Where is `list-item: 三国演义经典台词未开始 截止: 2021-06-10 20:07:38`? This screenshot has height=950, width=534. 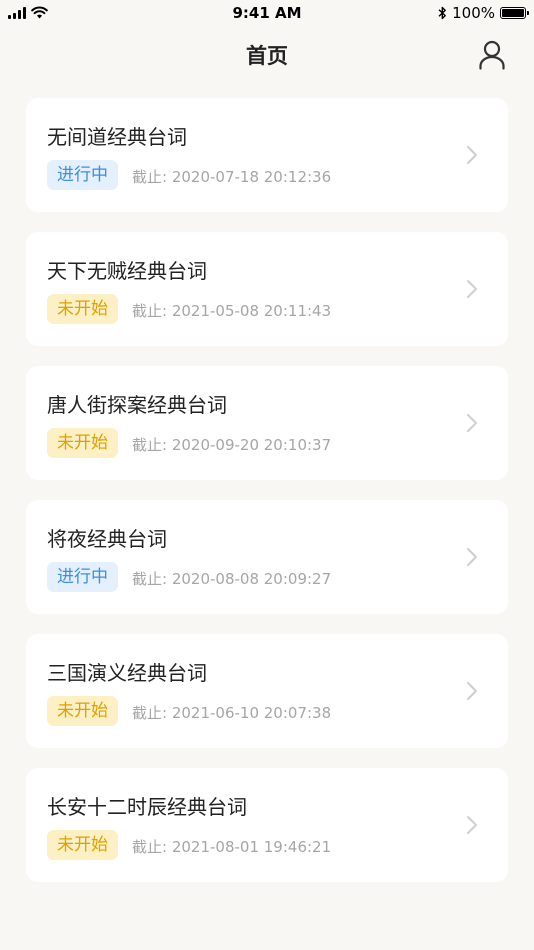
list-item: 三国演义经典台词未开始 截止: 2021-06-10 20:07:38 is located at coordinates (267, 691).